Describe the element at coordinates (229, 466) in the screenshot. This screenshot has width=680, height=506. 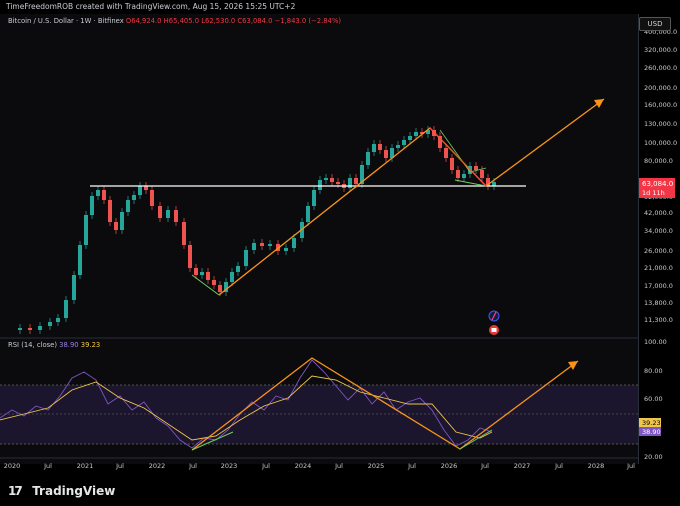
I see `time-tick-label: 2023` at that location.